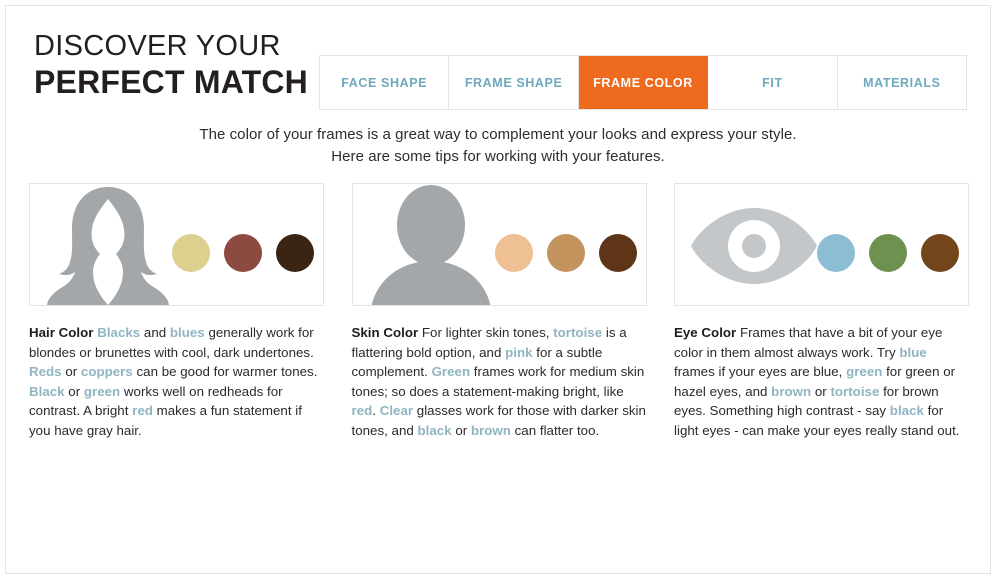  Describe the element at coordinates (487, 332) in the screenshot. I see `body-text: For lighter skin tones,` at that location.